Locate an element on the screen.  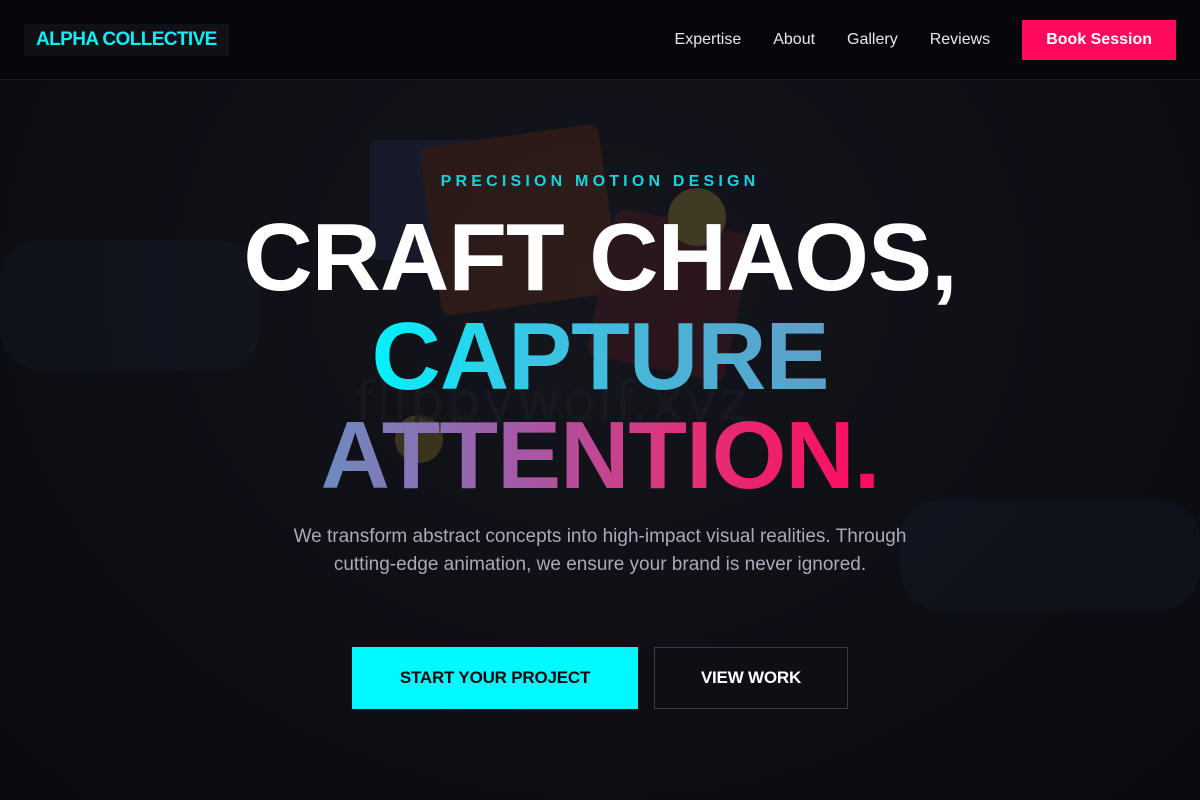
headline-line-2: CAPTURE is located at coordinates (600, 356).